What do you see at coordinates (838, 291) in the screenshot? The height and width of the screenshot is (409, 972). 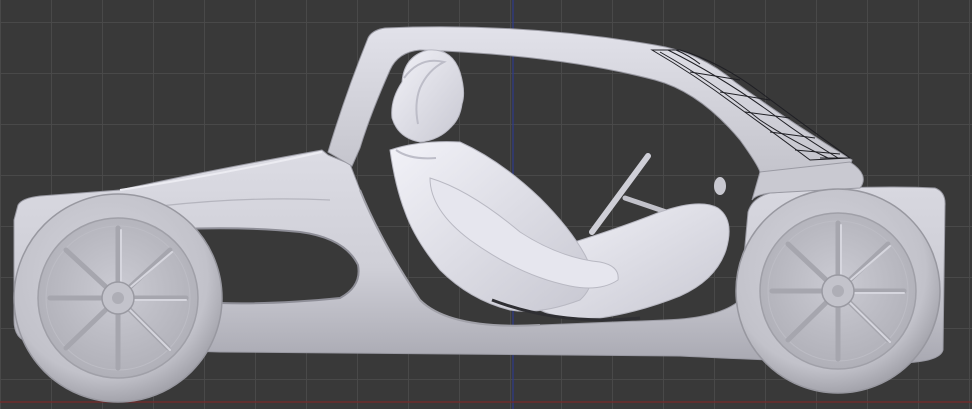 I see `front-wheel` at bounding box center [838, 291].